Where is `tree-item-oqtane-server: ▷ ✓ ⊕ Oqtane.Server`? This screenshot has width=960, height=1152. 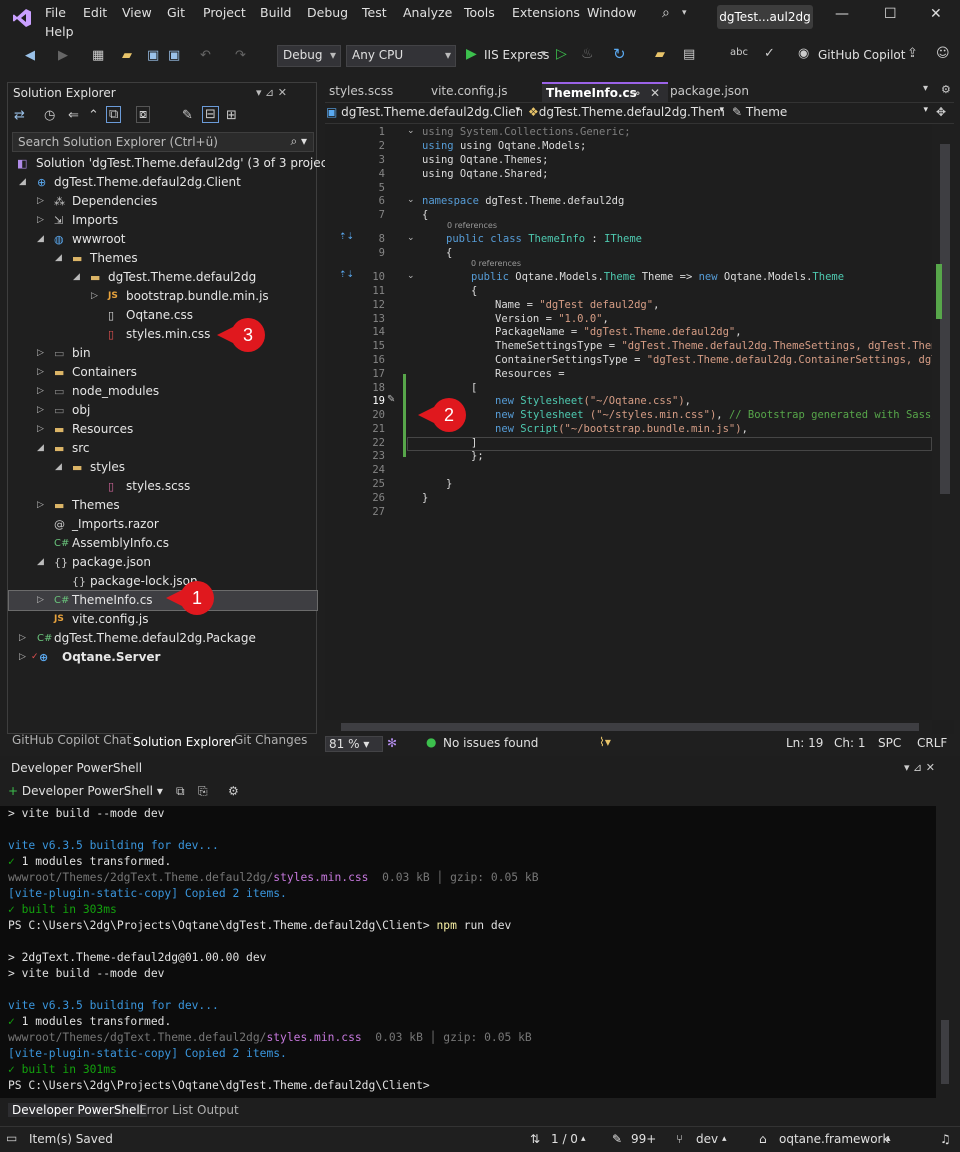 tree-item-oqtane-server: ▷ ✓ ⊕ Oqtane.Server is located at coordinates (163, 657).